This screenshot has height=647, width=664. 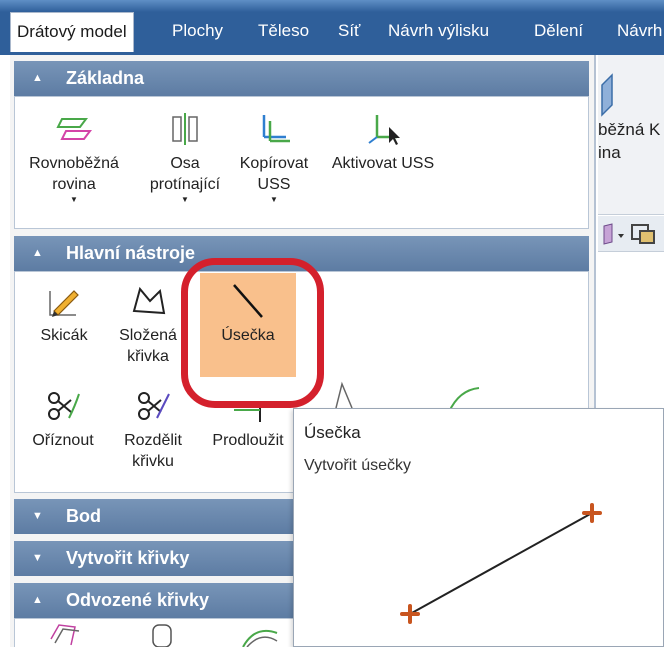 I want to click on intersecting-axis-tool: Osa protínající ▼, so click(x=185, y=158).